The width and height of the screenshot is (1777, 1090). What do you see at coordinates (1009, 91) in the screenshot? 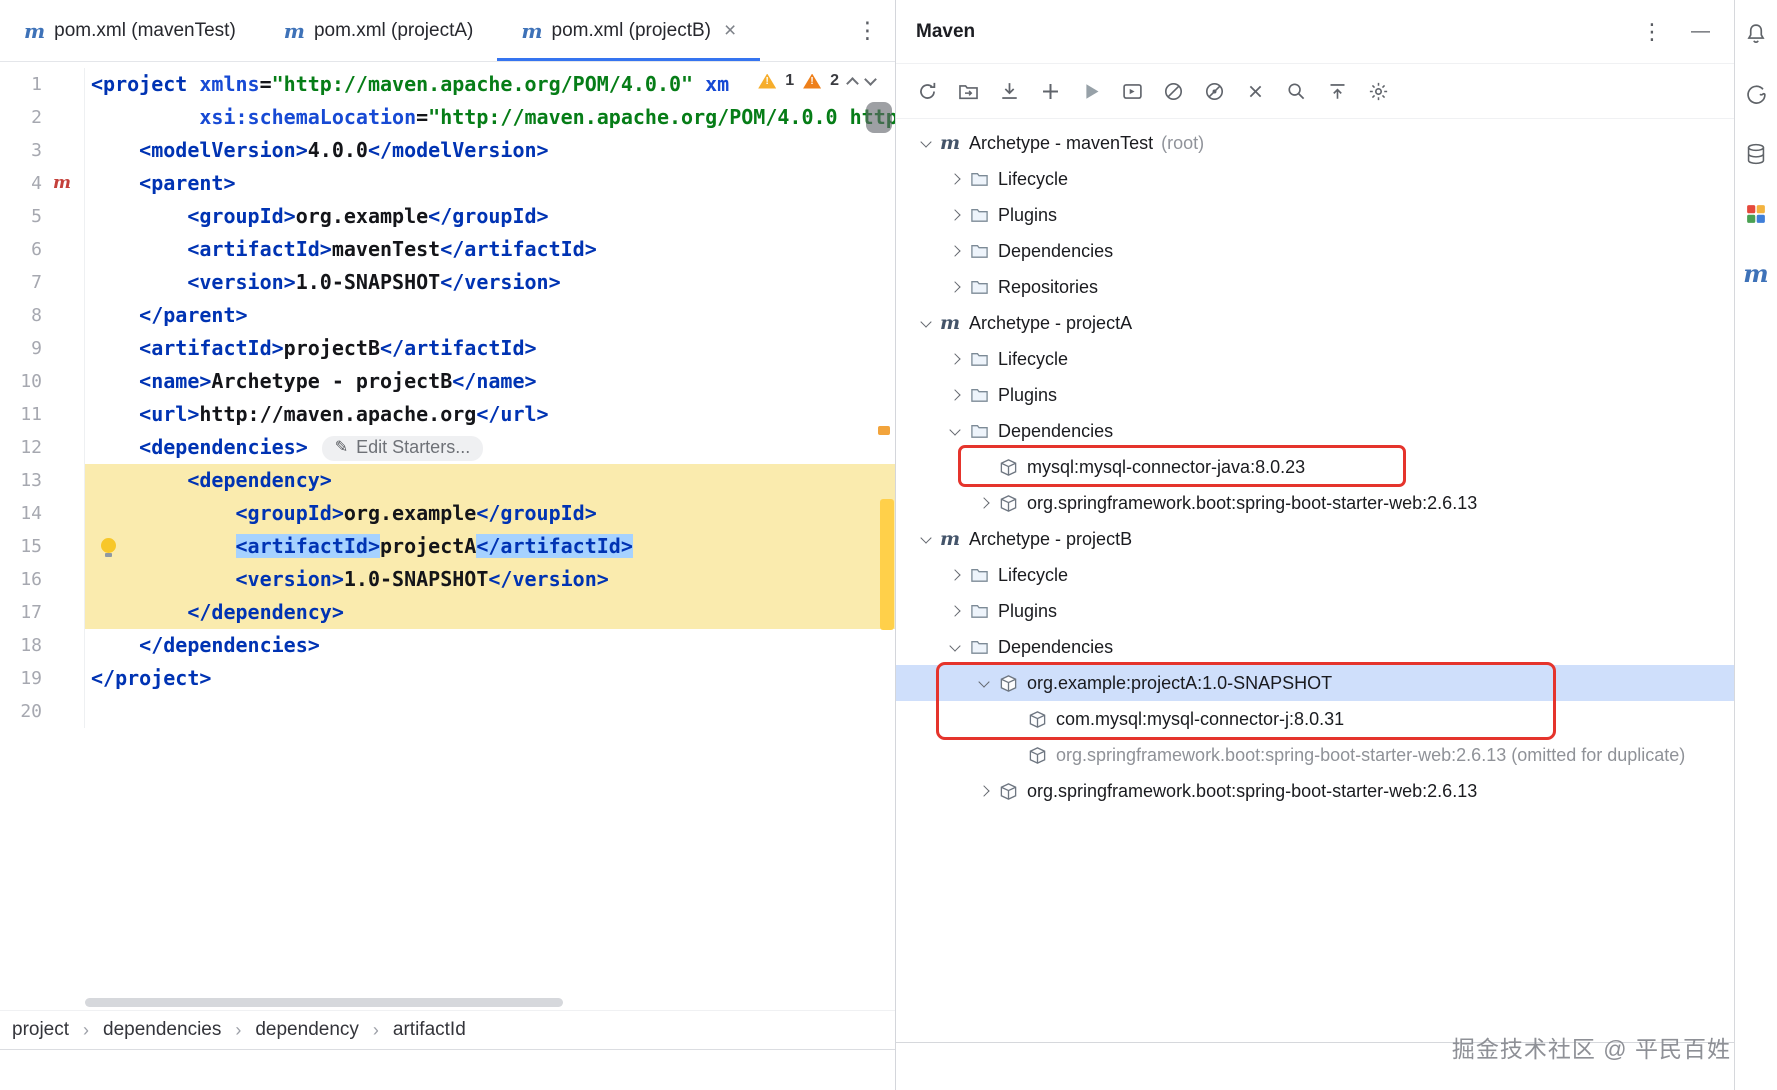
I see `download-sources-button` at bounding box center [1009, 91].